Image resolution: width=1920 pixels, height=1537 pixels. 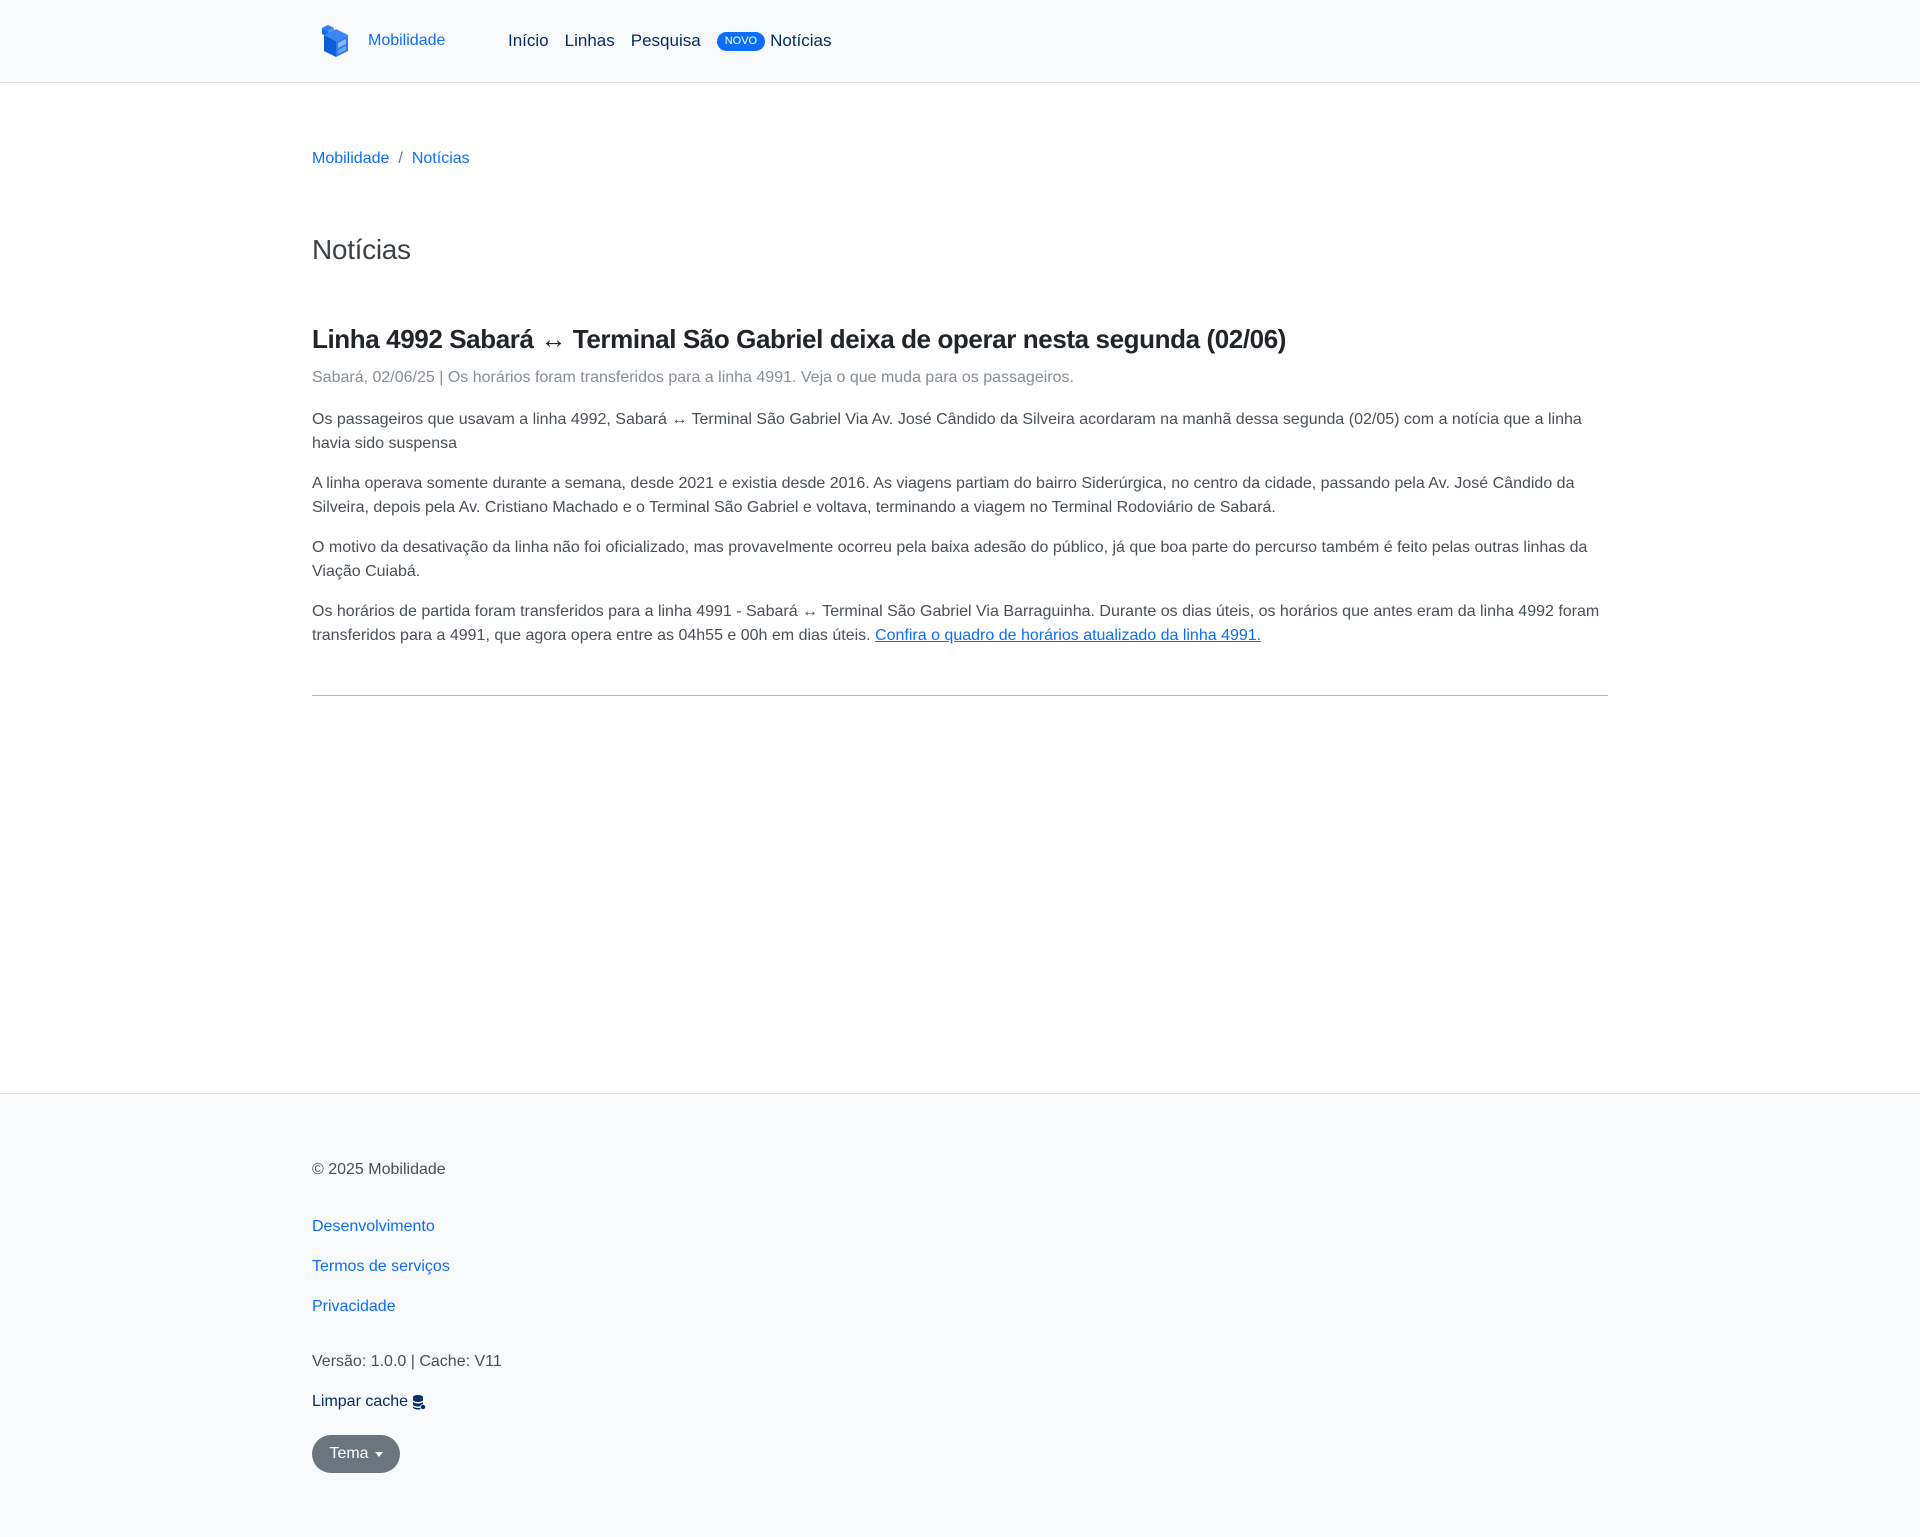 What do you see at coordinates (335, 41) in the screenshot?
I see `brand-logo-icon` at bounding box center [335, 41].